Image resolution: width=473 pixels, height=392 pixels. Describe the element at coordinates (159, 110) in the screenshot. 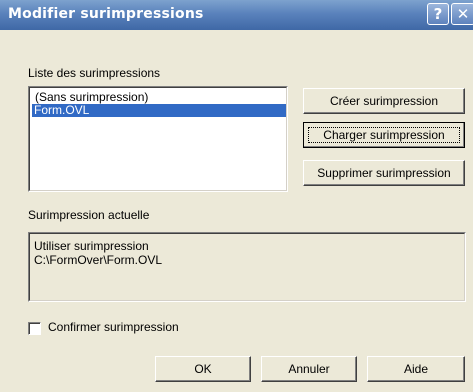

I see `list-item-selected: Form.OVL` at that location.